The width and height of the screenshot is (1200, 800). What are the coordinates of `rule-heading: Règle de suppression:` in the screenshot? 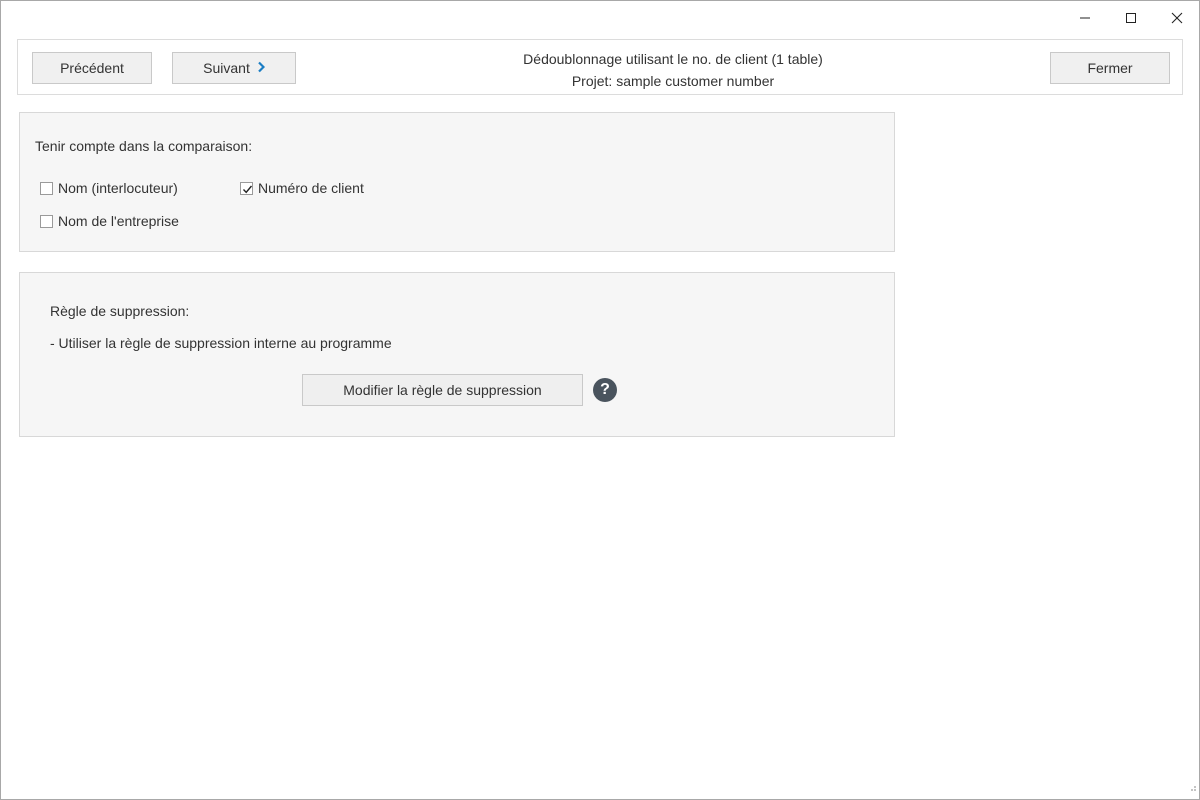 It's located at (120, 311).